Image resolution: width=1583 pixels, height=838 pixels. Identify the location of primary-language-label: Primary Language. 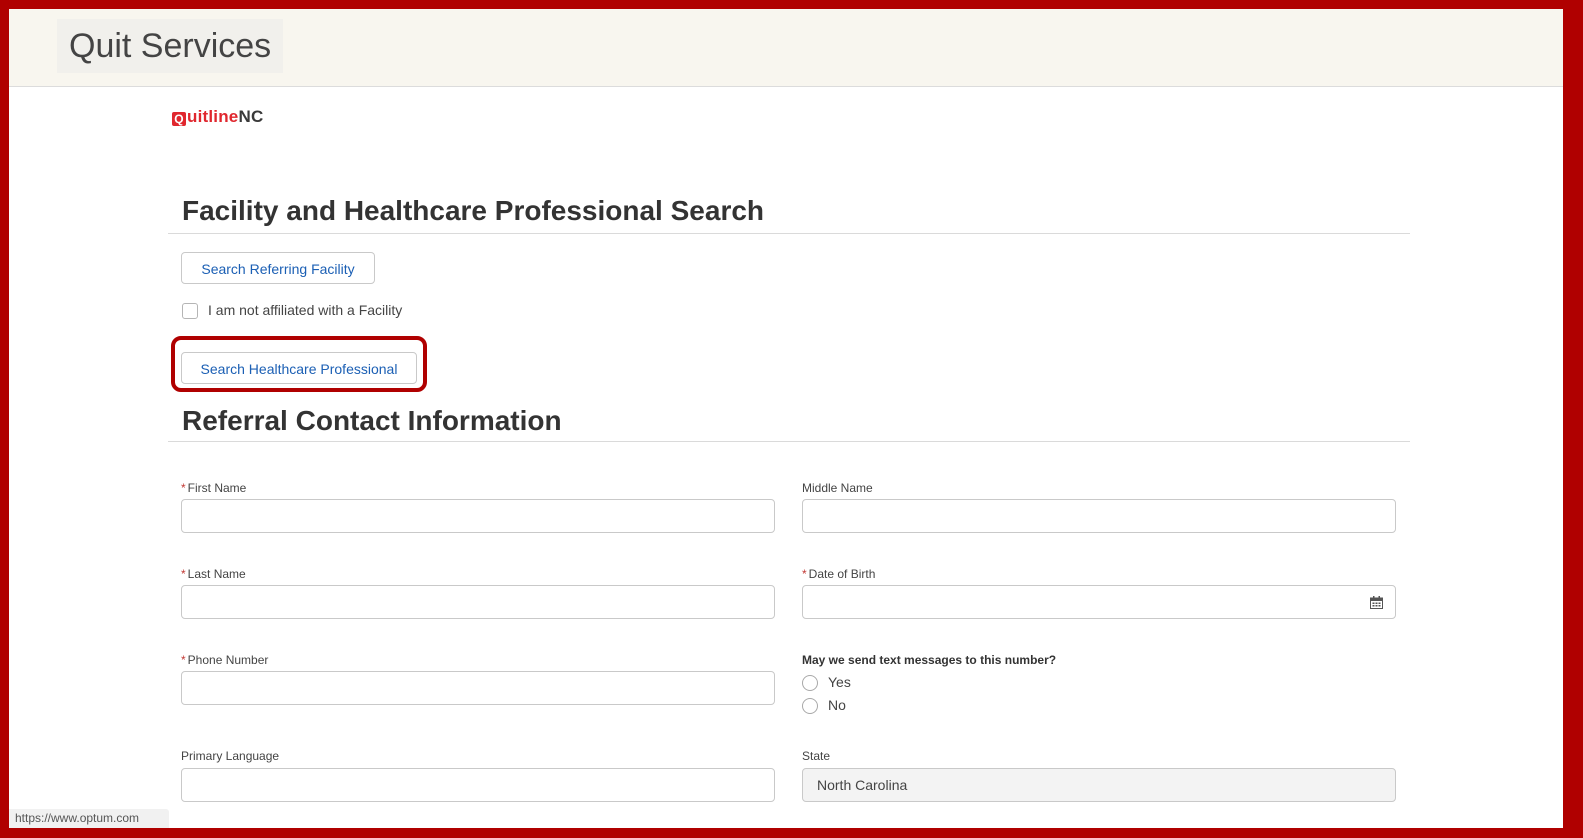
(230, 756).